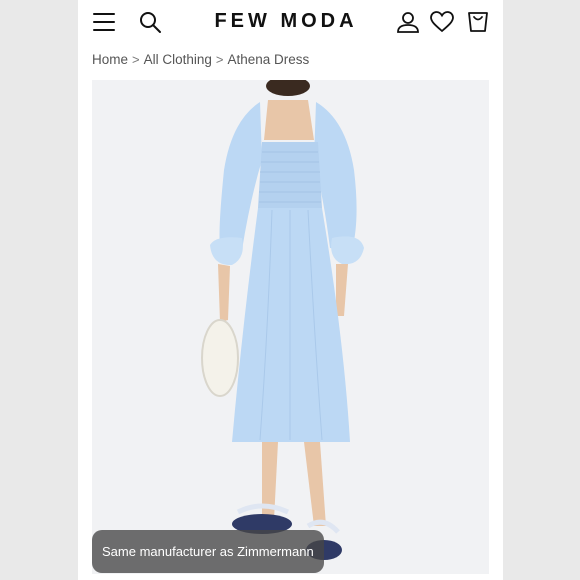  What do you see at coordinates (478, 22) in the screenshot?
I see `cart-icon` at bounding box center [478, 22].